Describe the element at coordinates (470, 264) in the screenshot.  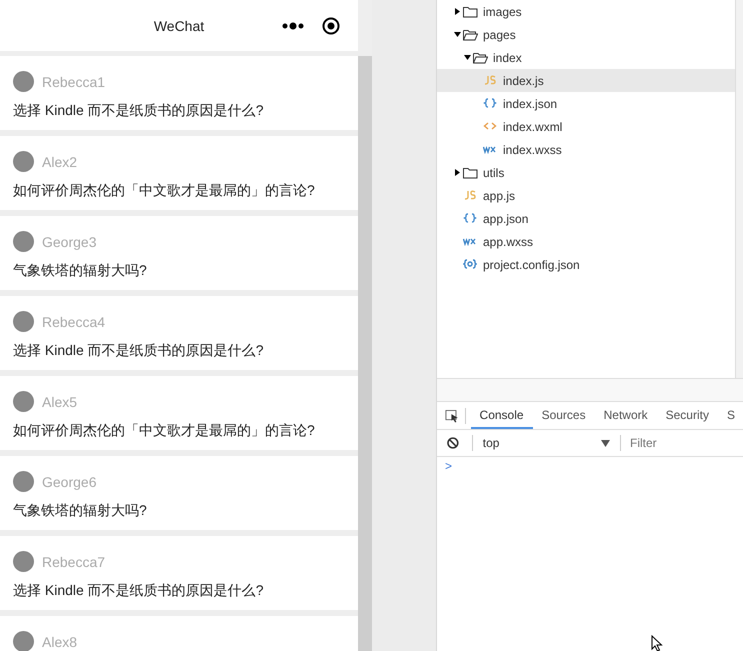
I see `config-file-icon` at that location.